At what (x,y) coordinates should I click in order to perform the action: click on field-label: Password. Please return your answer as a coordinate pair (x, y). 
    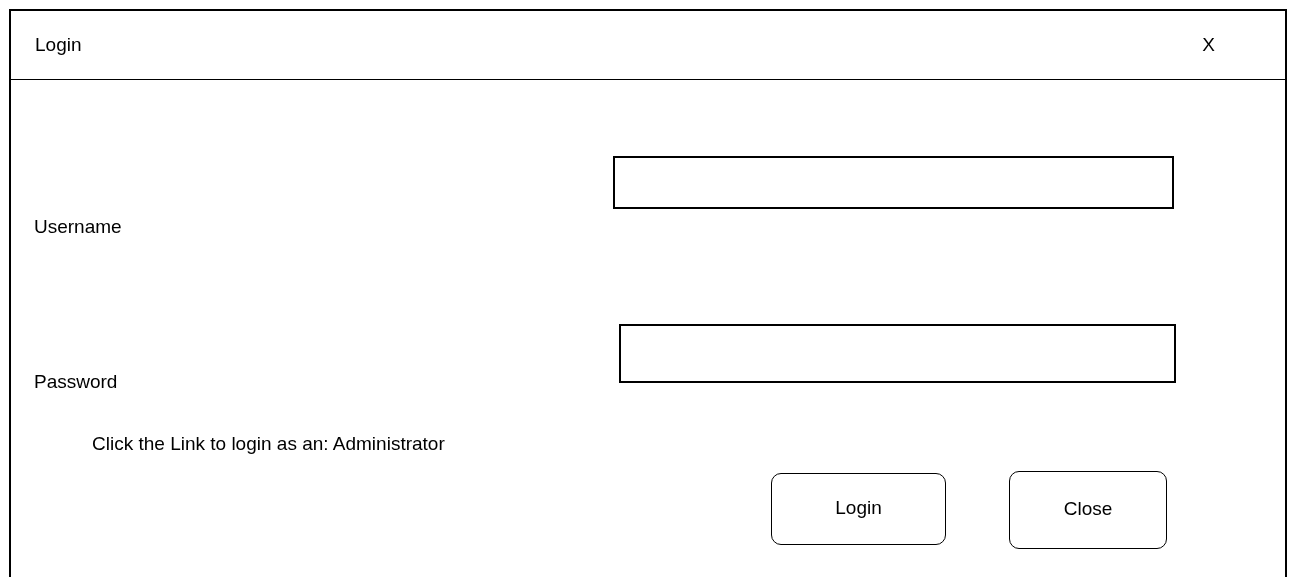
    Looking at the image, I should click on (76, 381).